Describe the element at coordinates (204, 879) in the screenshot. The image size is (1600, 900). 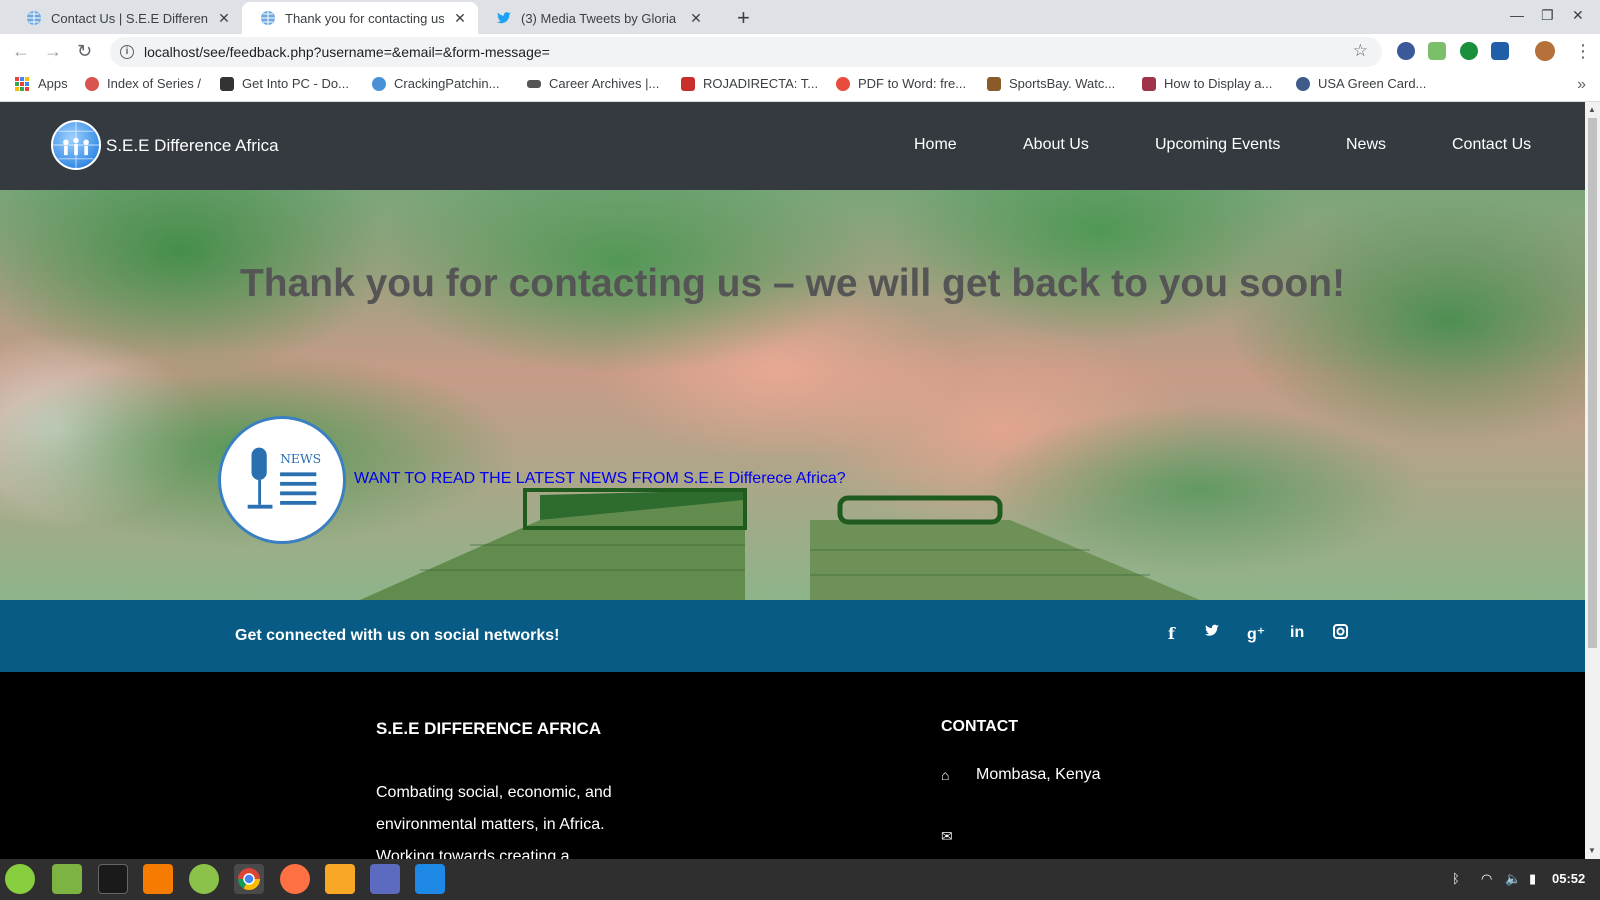
I see `app-grid-icon` at that location.